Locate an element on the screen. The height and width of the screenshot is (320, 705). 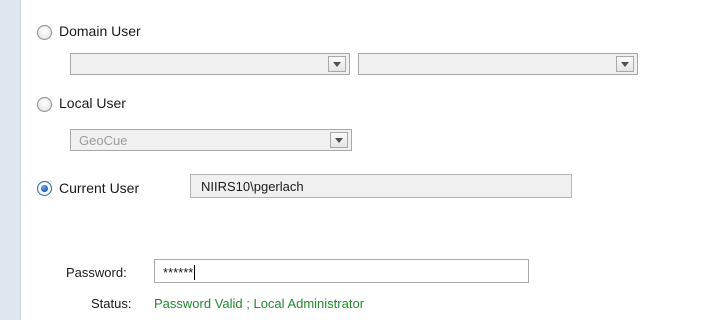
password-input: ****** is located at coordinates (341, 271).